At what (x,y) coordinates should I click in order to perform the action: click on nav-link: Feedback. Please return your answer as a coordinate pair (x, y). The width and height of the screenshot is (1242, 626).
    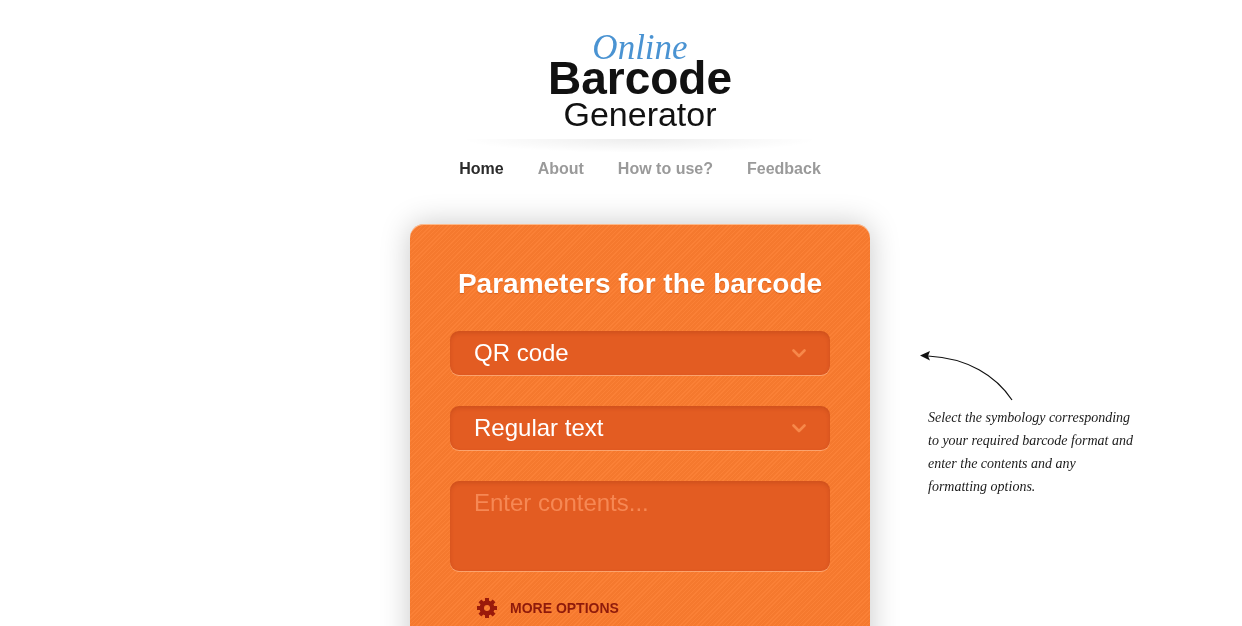
    Looking at the image, I should click on (783, 169).